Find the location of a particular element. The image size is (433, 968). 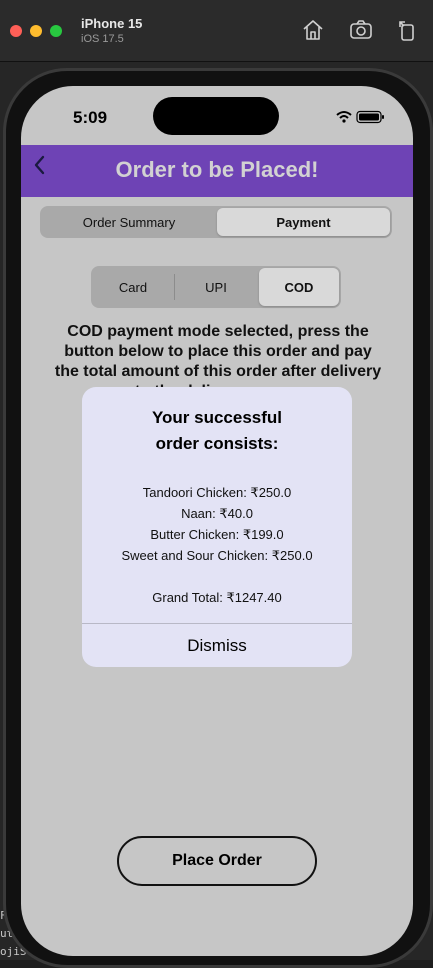

payment-option-cod: COD is located at coordinates (299, 287).